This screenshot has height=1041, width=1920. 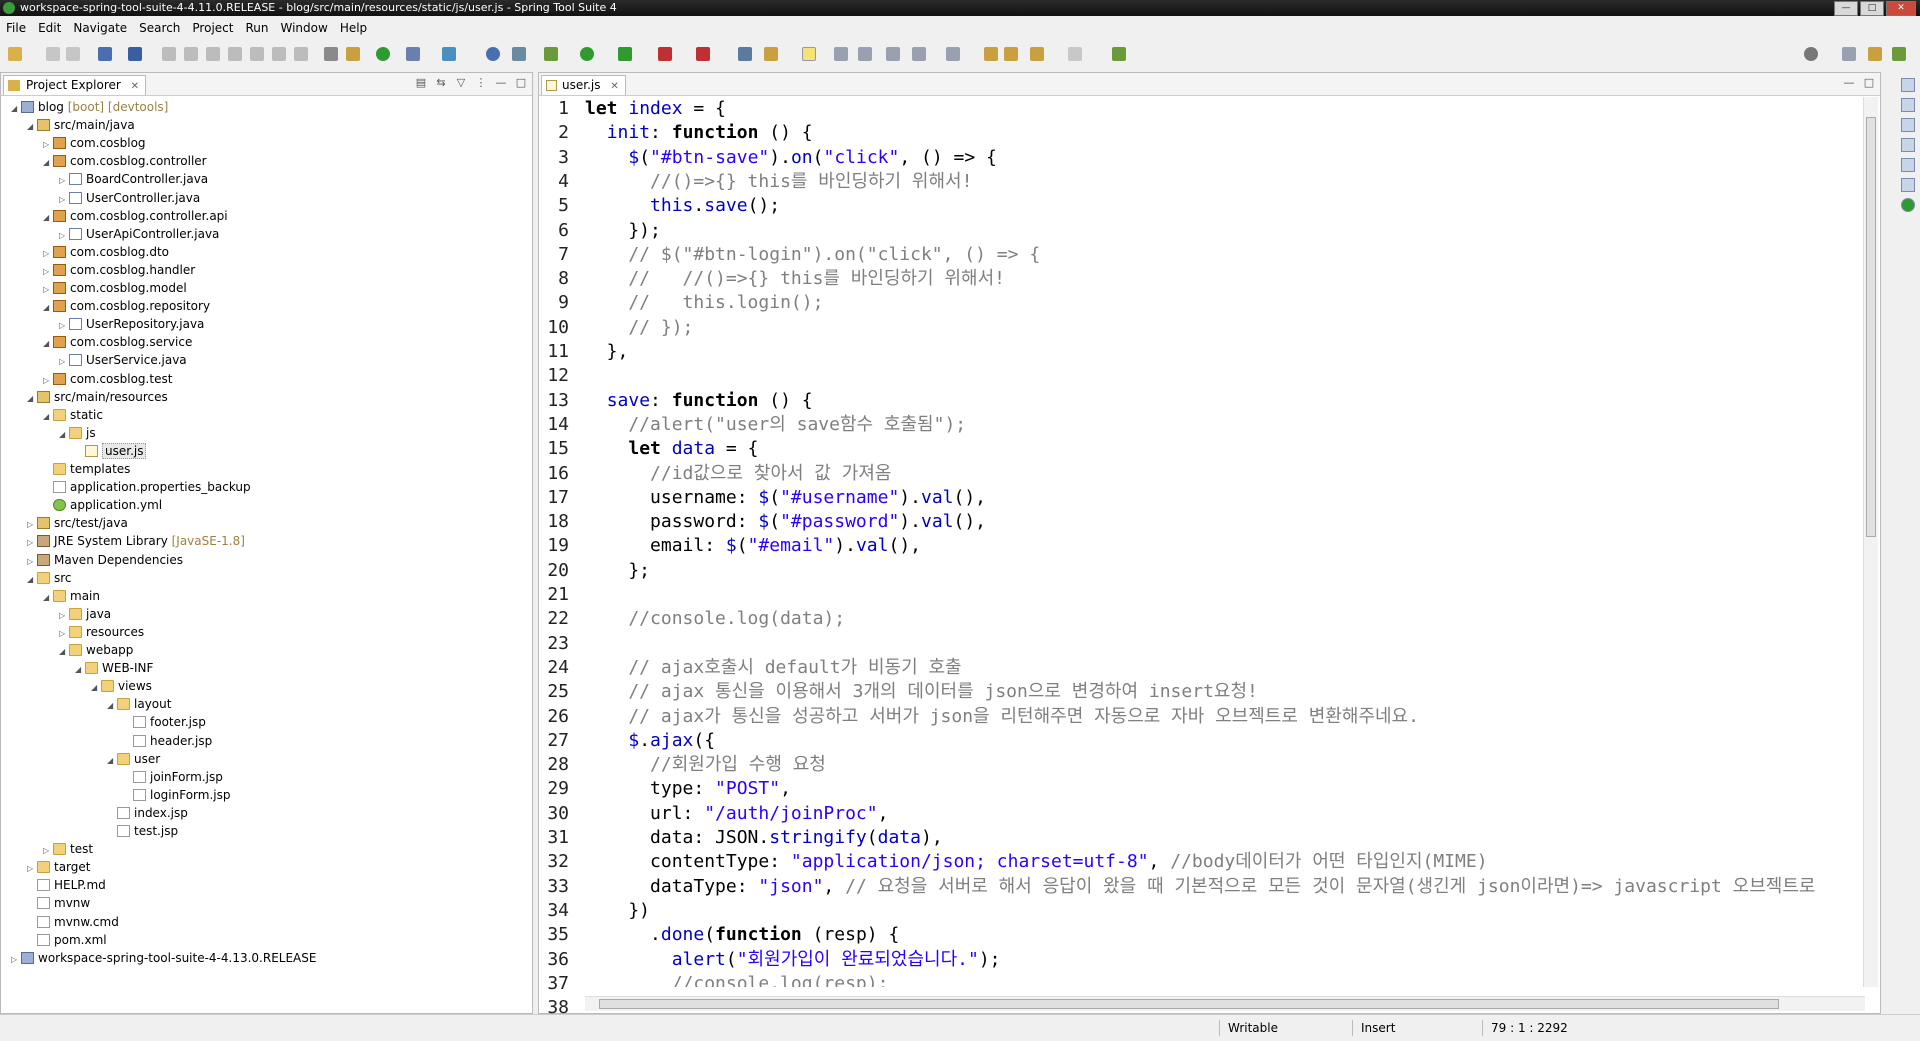 I want to click on tree-item: mvnw.cmd, so click(x=73, y=922).